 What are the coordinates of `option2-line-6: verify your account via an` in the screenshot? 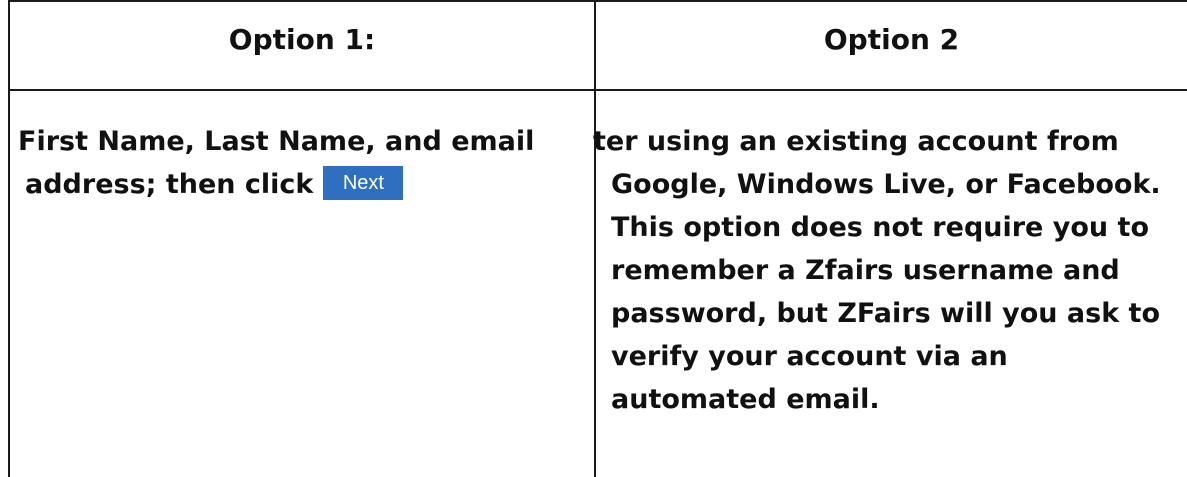 It's located at (809, 356).